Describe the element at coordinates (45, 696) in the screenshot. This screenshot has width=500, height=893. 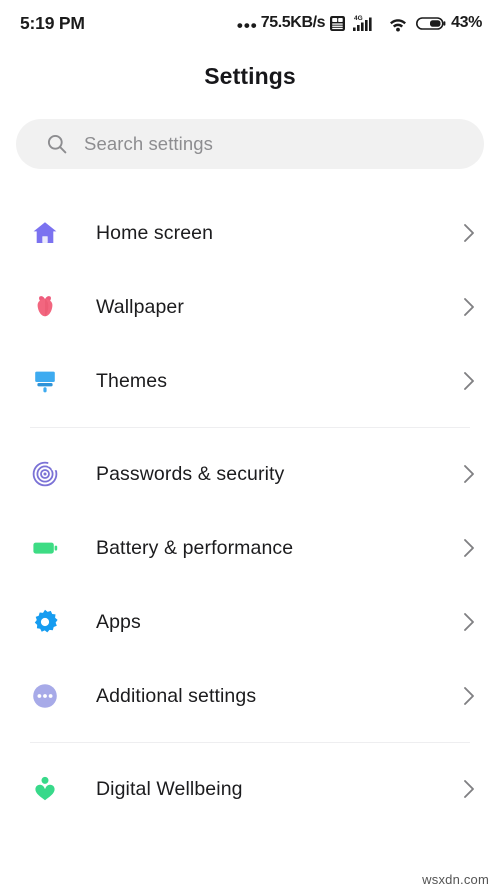
I see `three-dots-circle-icon` at that location.